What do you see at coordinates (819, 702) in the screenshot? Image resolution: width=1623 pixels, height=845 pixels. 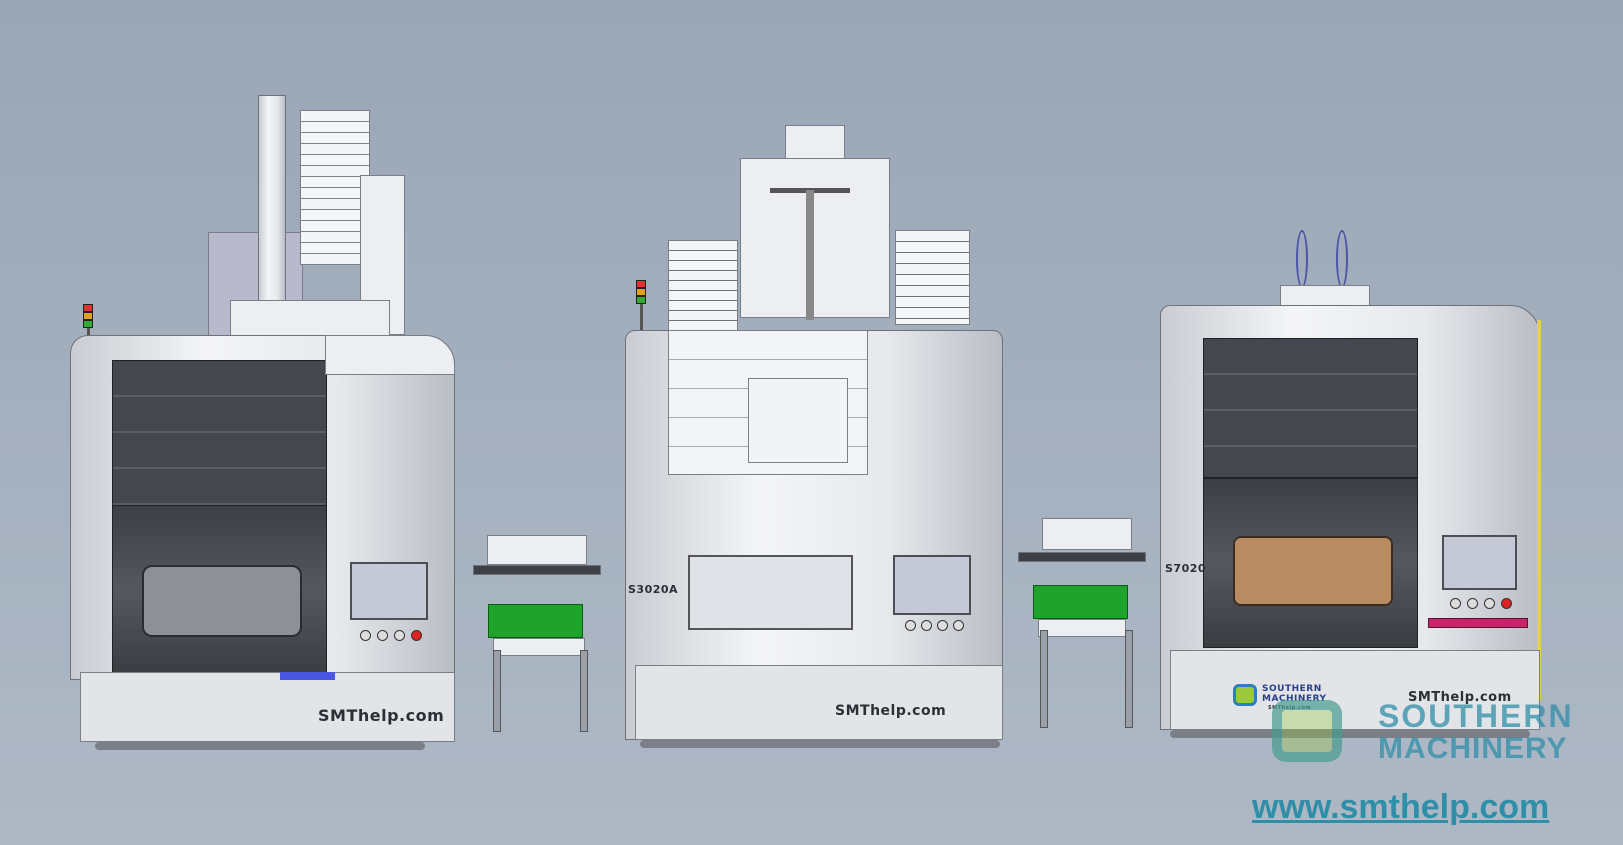 I see `center-lower-cabinet` at bounding box center [819, 702].